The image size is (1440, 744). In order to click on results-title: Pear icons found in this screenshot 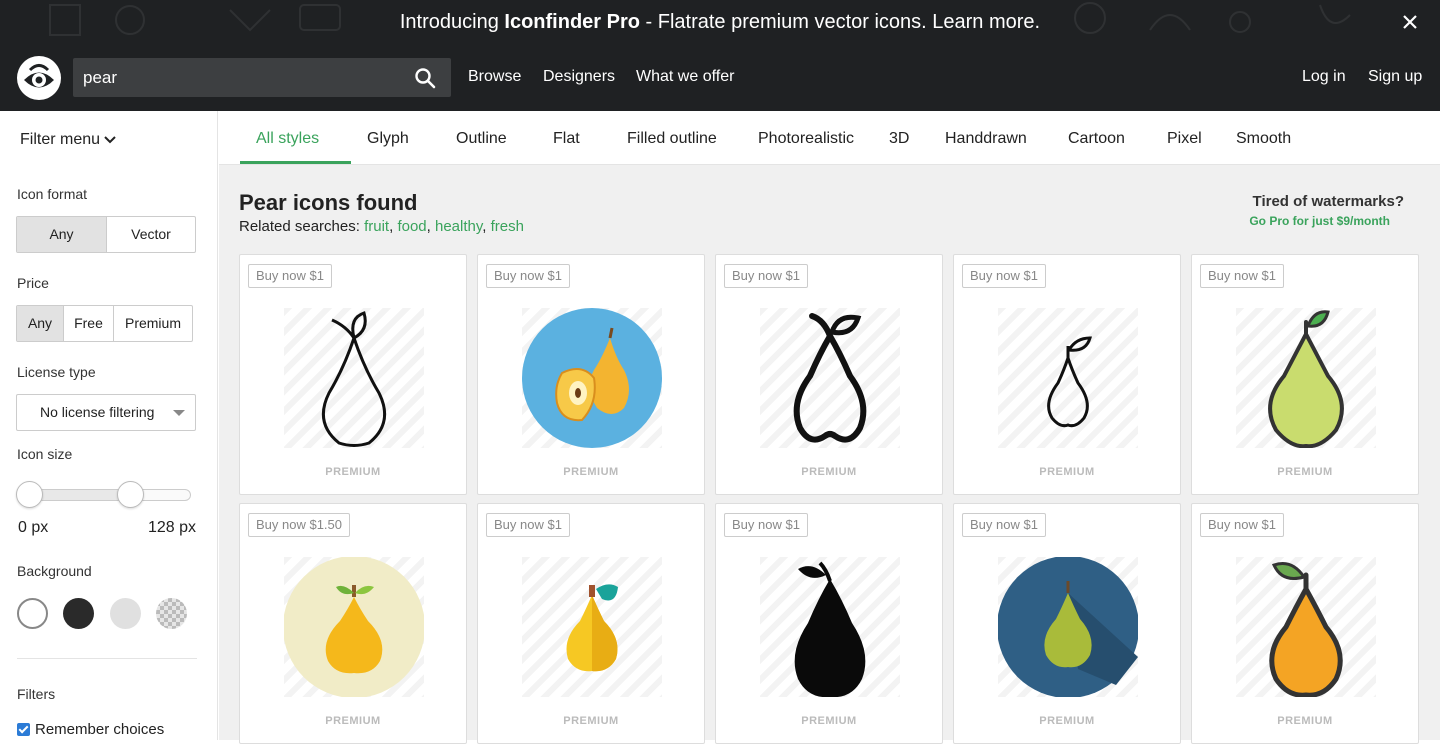, I will do `click(328, 202)`.